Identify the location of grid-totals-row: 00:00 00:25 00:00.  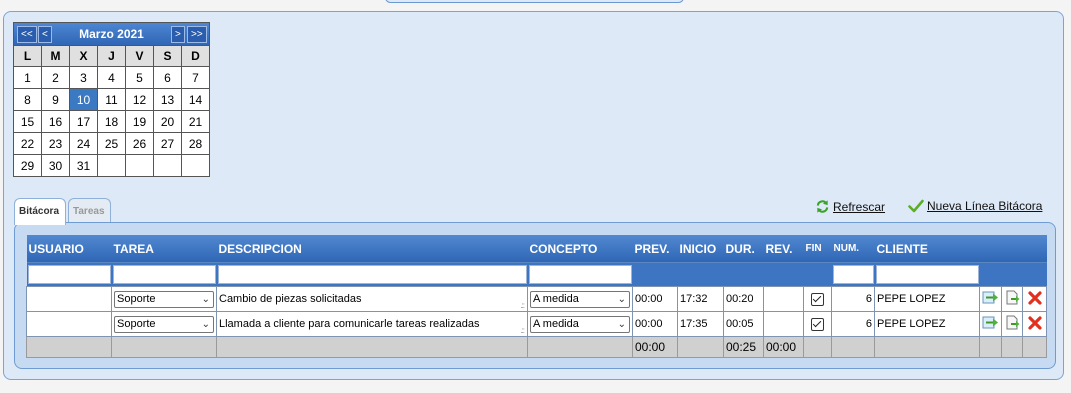
(536, 347).